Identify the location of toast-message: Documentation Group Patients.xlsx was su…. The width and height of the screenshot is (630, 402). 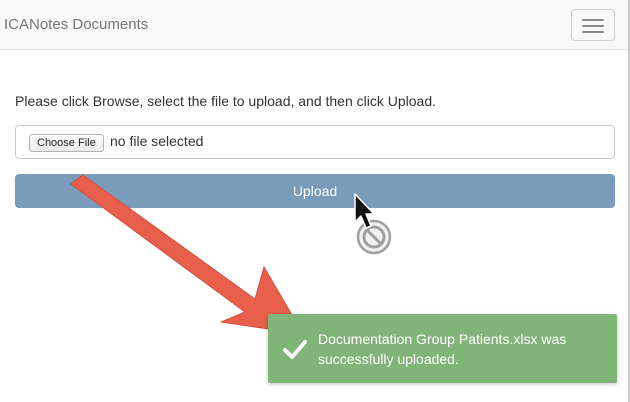
(442, 349).